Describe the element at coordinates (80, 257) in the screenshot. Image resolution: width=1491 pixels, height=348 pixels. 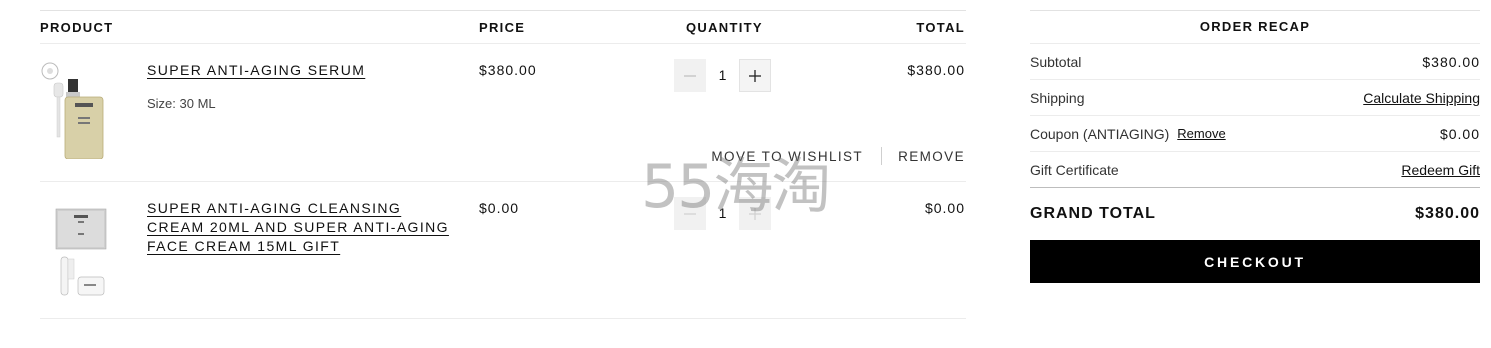
I see `gift-product-image` at that location.